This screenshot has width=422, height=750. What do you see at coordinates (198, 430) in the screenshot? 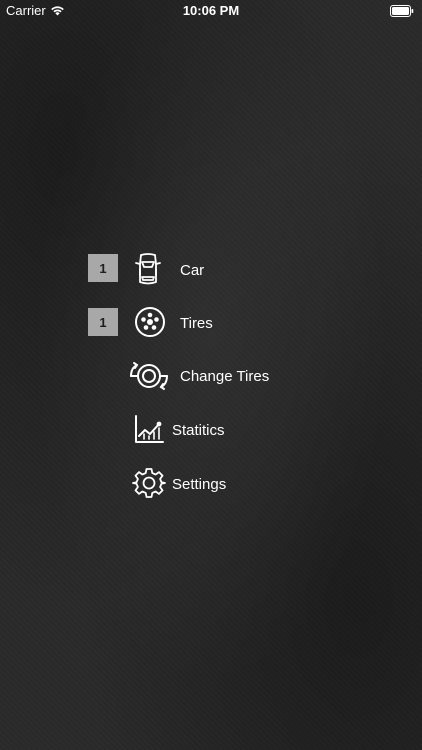
I see `menu-item-statistics-label: Statitics` at bounding box center [198, 430].